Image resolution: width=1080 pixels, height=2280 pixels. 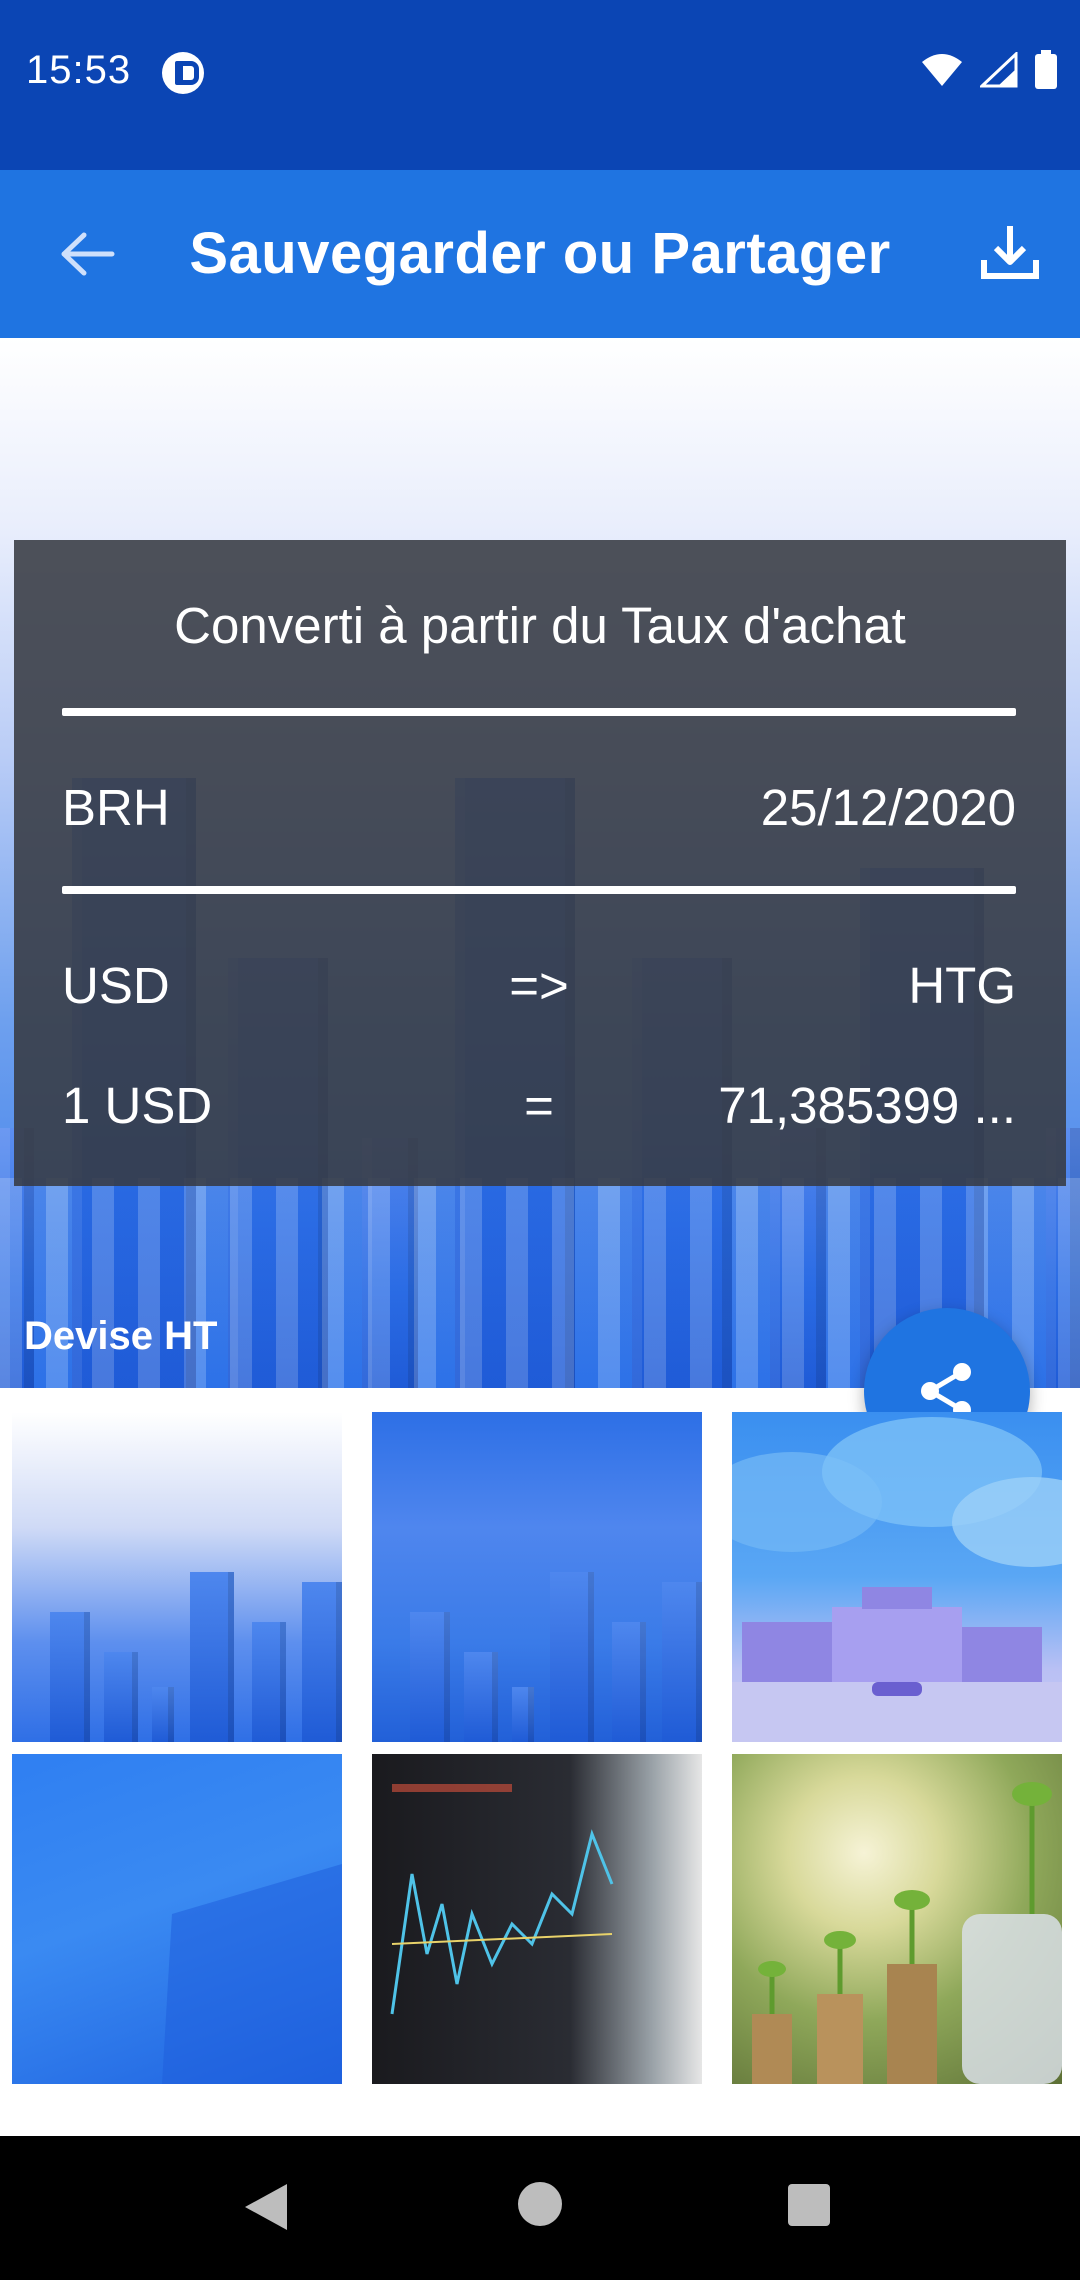 I want to click on card-title: Converti à partir du Taux d'achat, so click(x=540, y=625).